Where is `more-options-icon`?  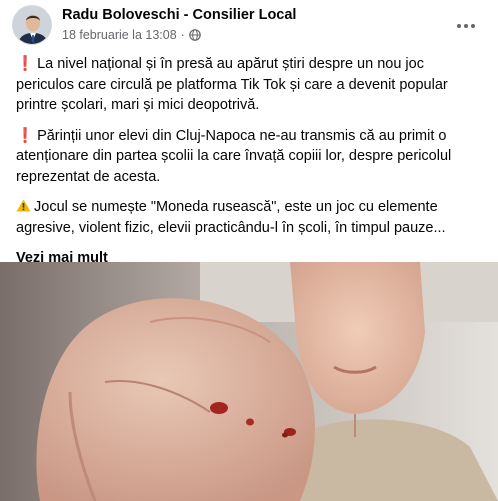 more-options-icon is located at coordinates (466, 26).